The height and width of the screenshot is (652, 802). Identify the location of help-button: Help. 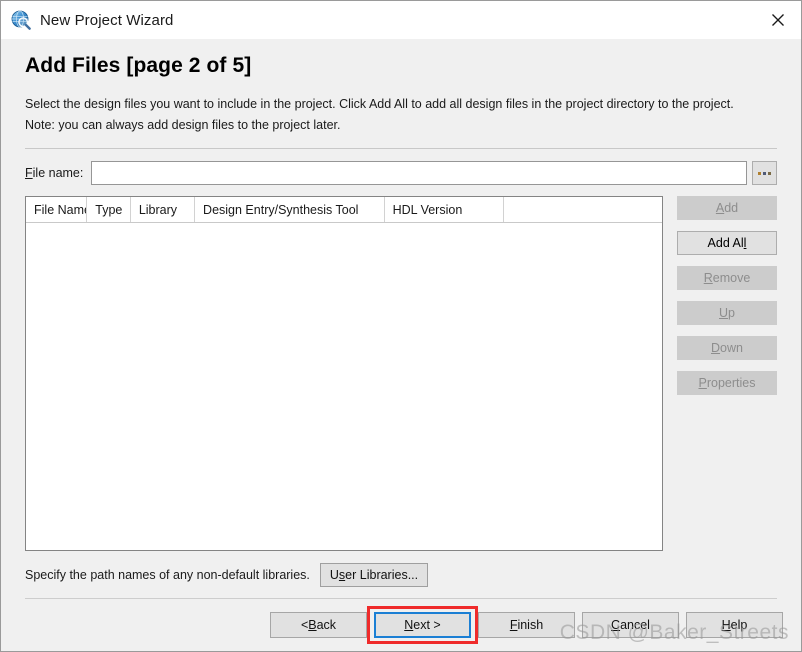
(734, 625).